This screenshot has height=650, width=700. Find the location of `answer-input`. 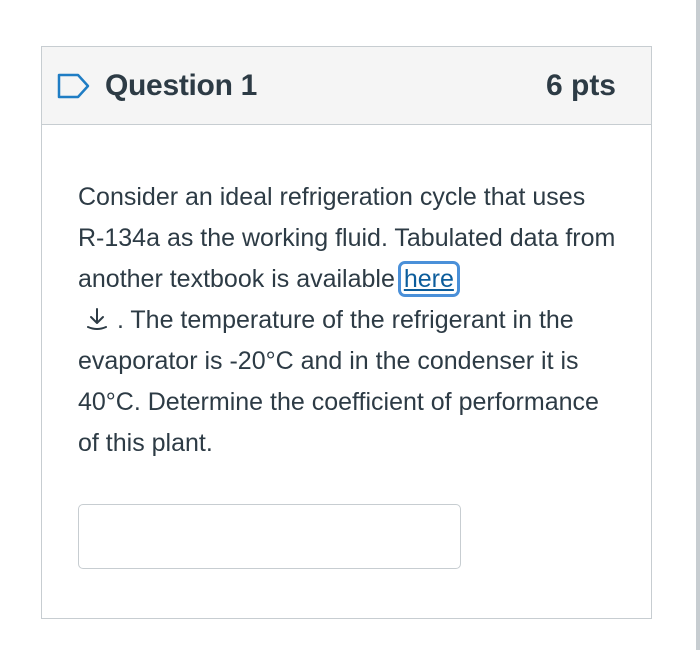

answer-input is located at coordinates (269, 536).